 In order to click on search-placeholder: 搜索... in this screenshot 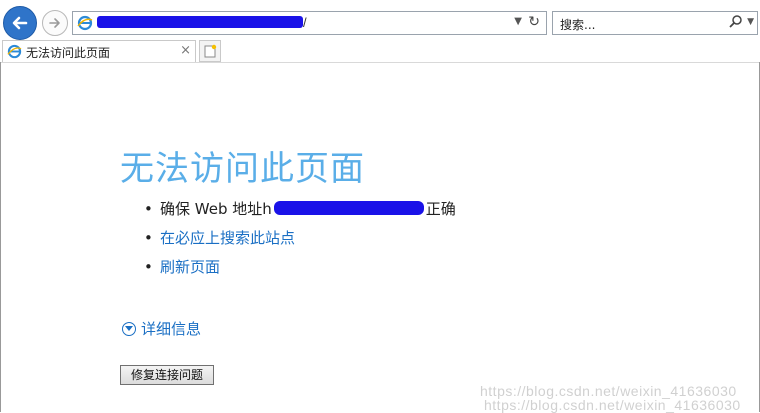, I will do `click(578, 25)`.